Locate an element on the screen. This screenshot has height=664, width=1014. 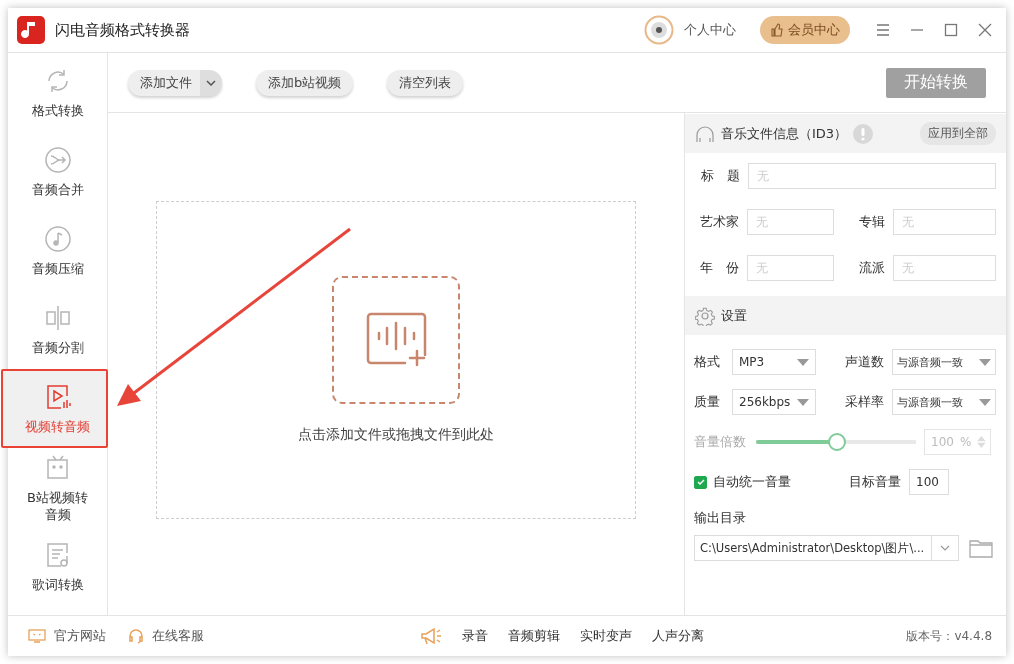
field-label: 艺术家 is located at coordinates (719, 222).